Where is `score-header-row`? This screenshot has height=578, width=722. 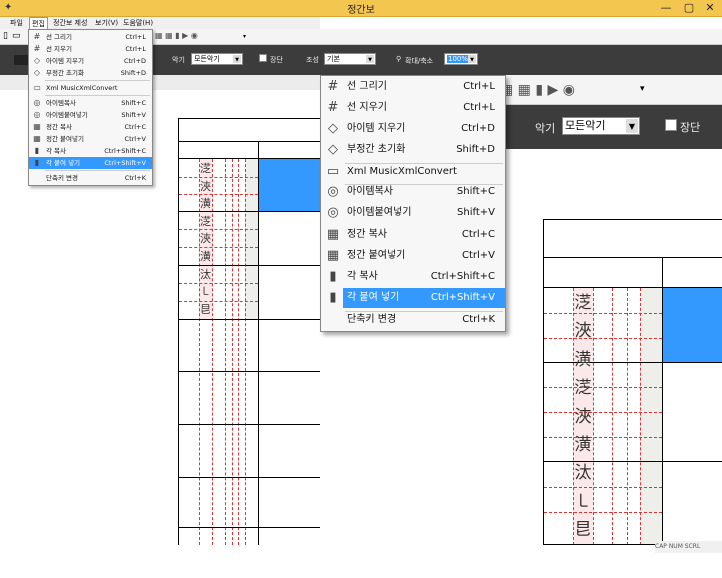 score-header-row is located at coordinates (249, 130).